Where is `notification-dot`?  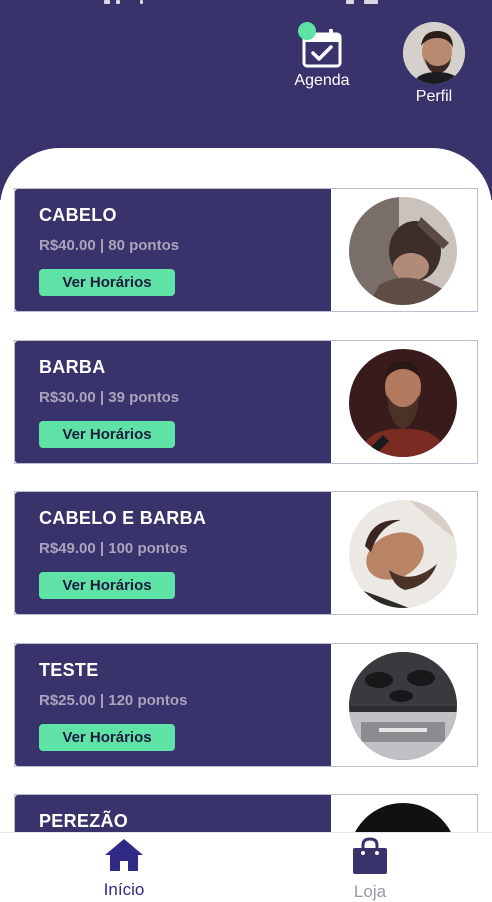
notification-dot is located at coordinates (307, 31).